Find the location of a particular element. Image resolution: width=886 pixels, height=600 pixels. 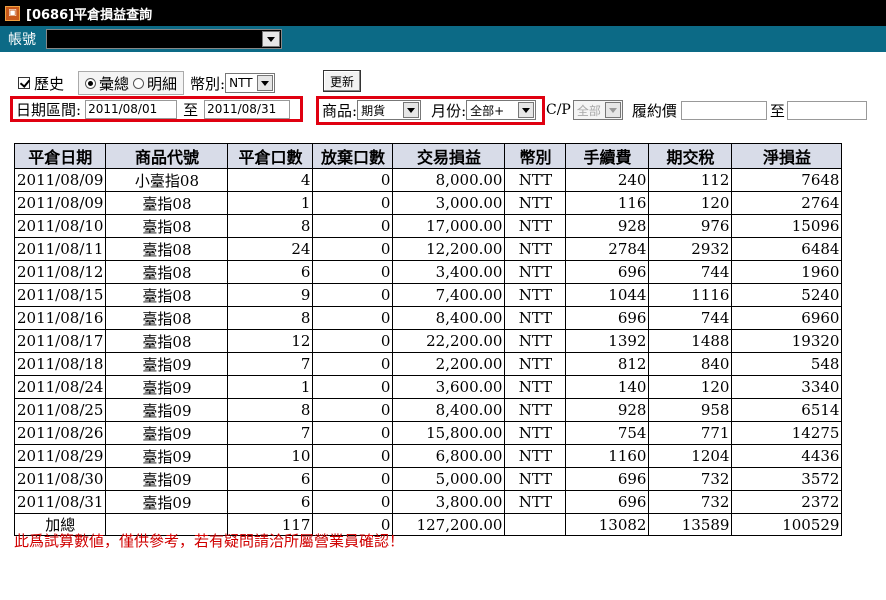

date-from-input: 2011/08/01 is located at coordinates (131, 109).